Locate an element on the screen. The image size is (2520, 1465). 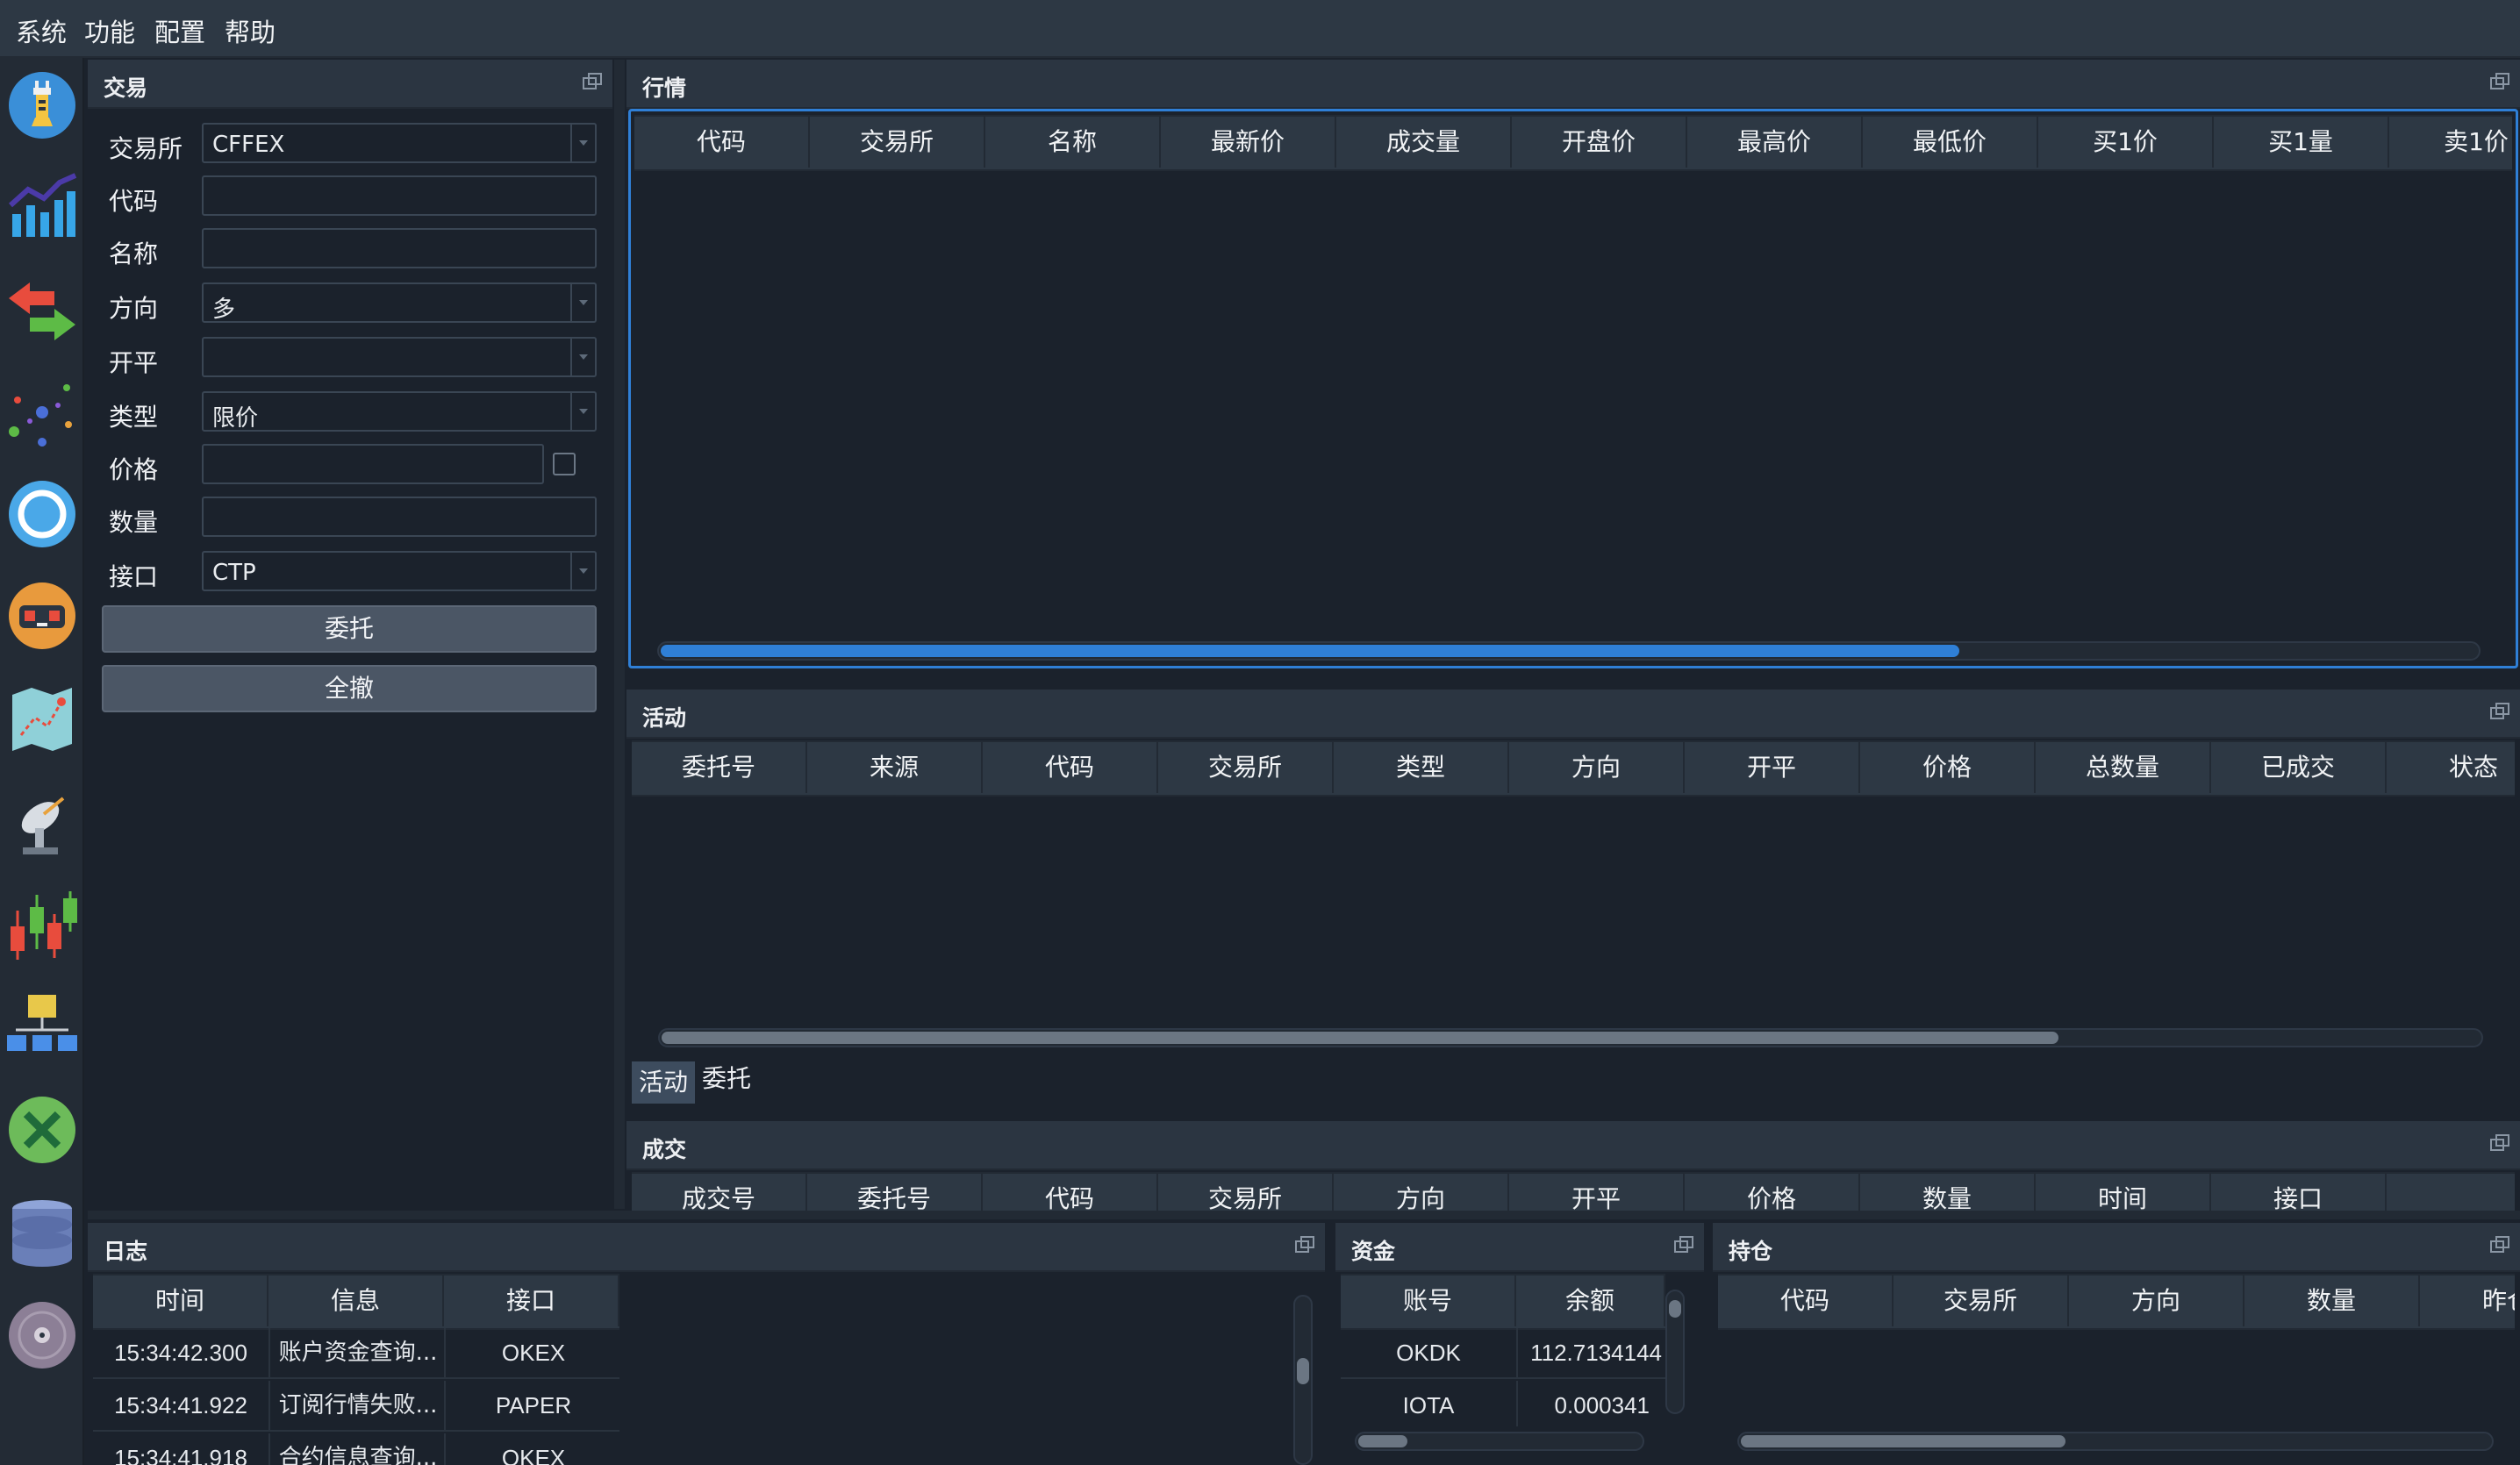
table-row: 15:34:41.918 合约信息查询... OKEX is located at coordinates (356, 1449).